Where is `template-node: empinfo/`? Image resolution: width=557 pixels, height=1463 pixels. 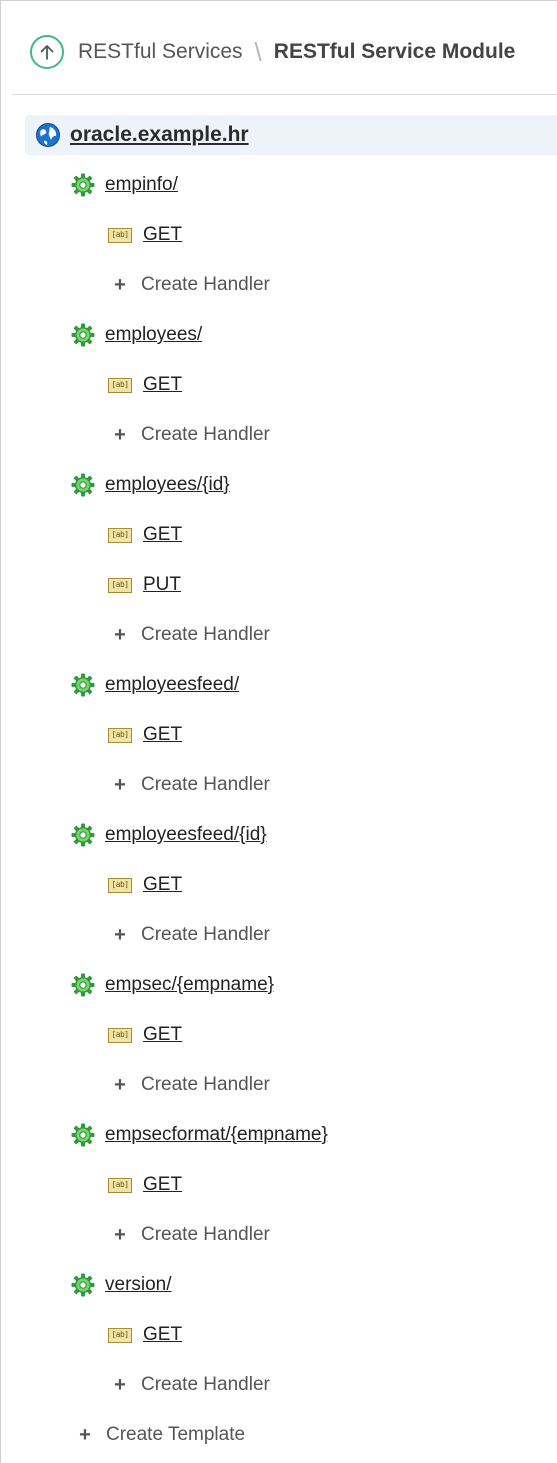 template-node: empinfo/ is located at coordinates (284, 185).